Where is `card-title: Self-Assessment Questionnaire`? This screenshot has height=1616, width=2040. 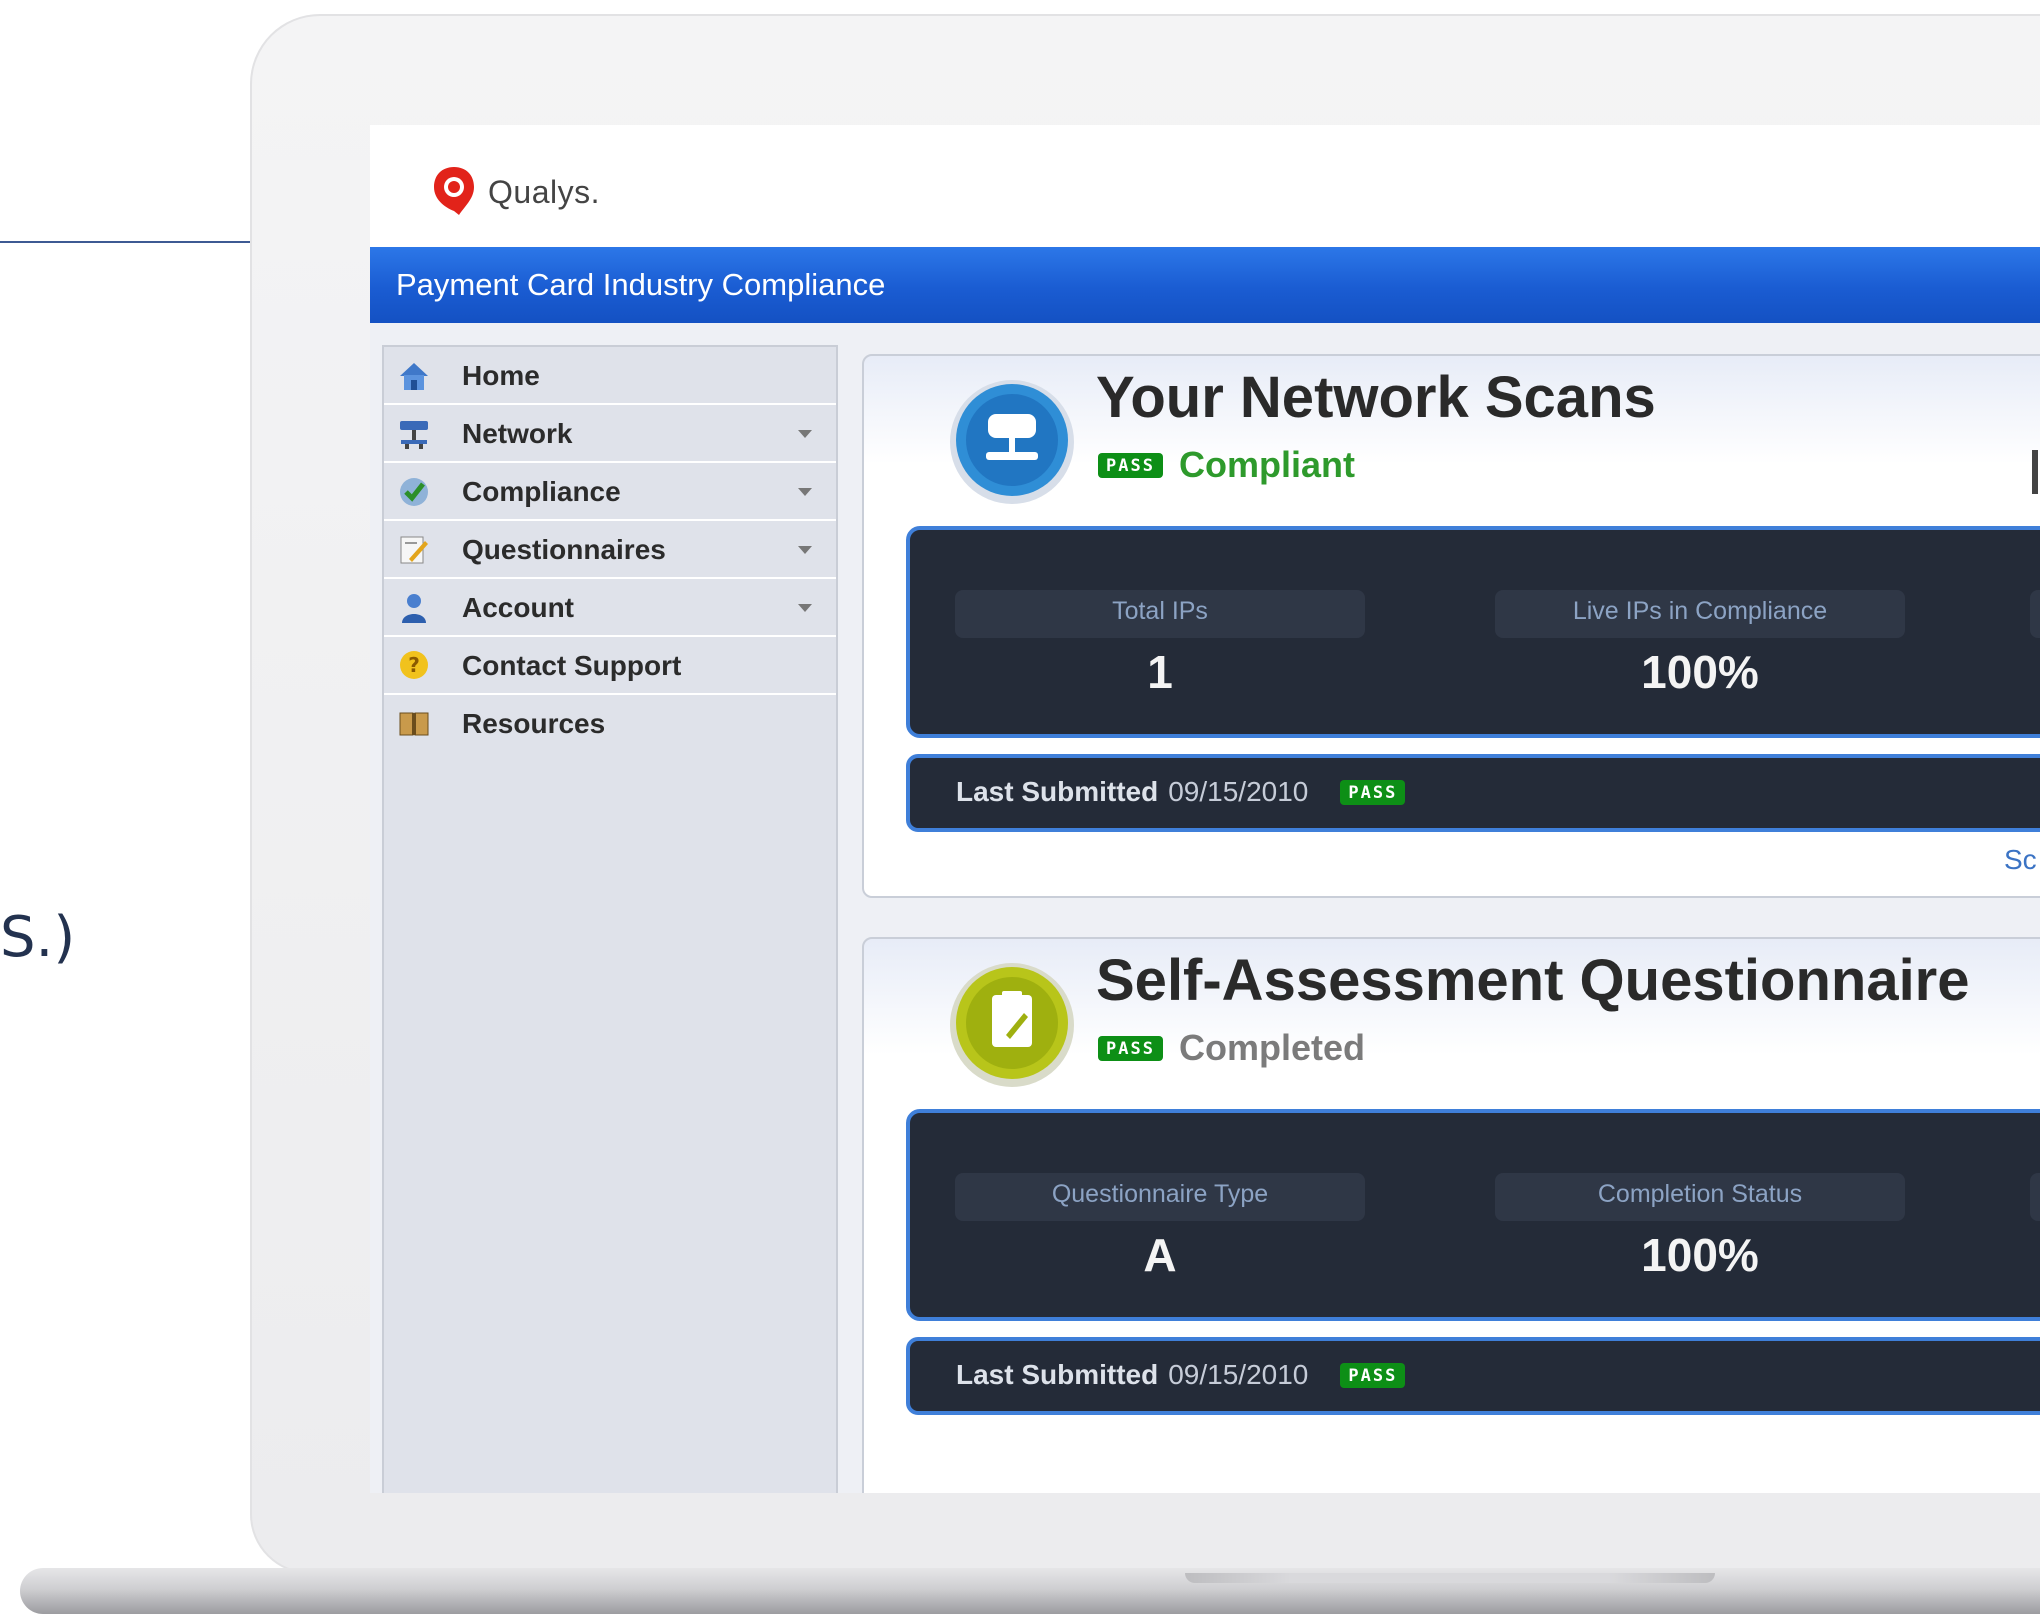
card-title: Self-Assessment Questionnaire is located at coordinates (1533, 980).